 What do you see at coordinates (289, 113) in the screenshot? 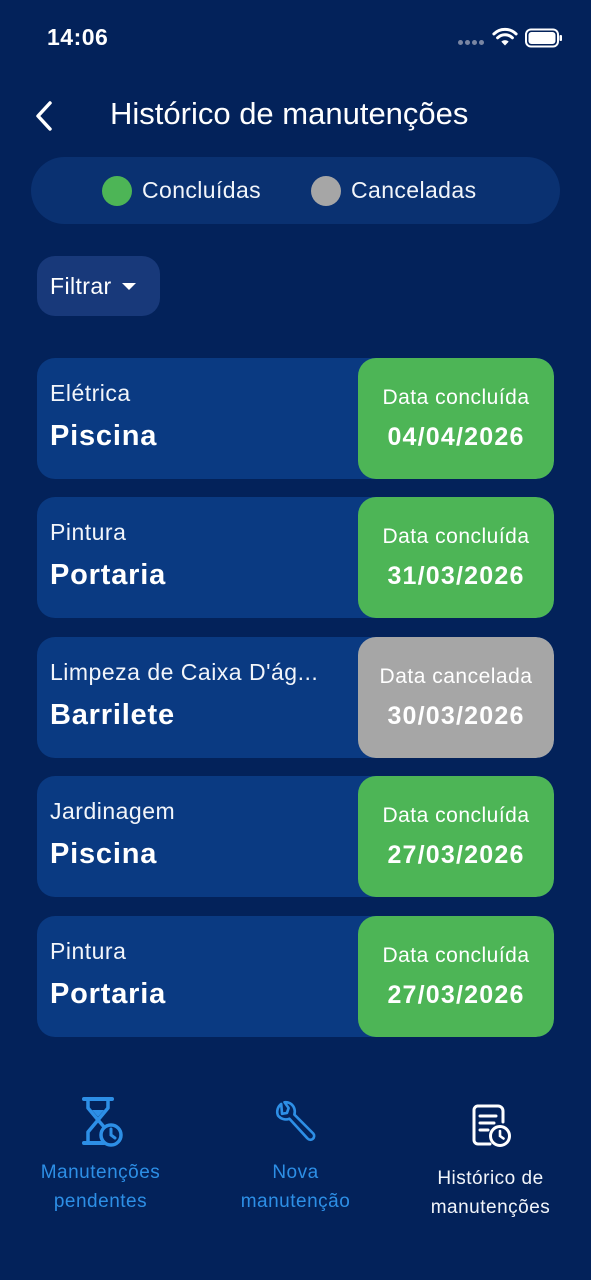
I see `page-title: Histórico de manutenções` at bounding box center [289, 113].